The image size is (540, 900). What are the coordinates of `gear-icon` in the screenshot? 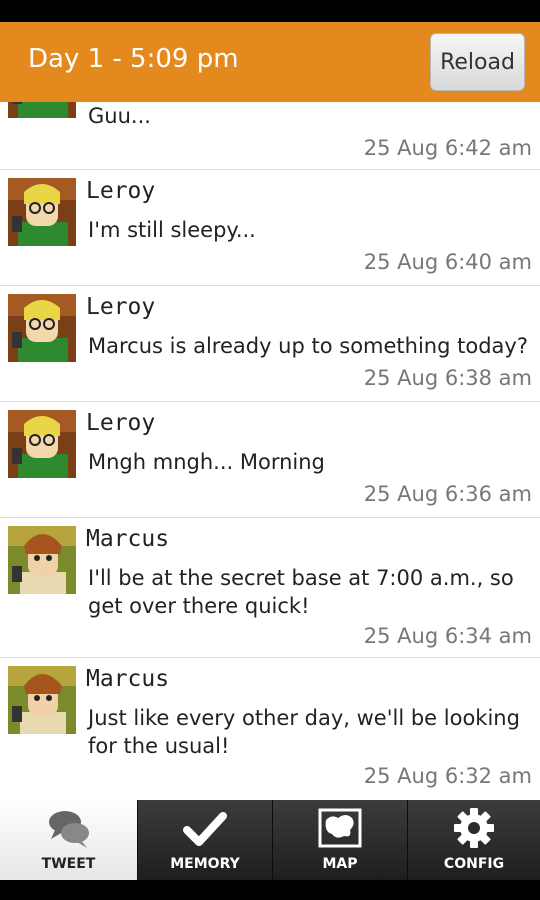 It's located at (474, 828).